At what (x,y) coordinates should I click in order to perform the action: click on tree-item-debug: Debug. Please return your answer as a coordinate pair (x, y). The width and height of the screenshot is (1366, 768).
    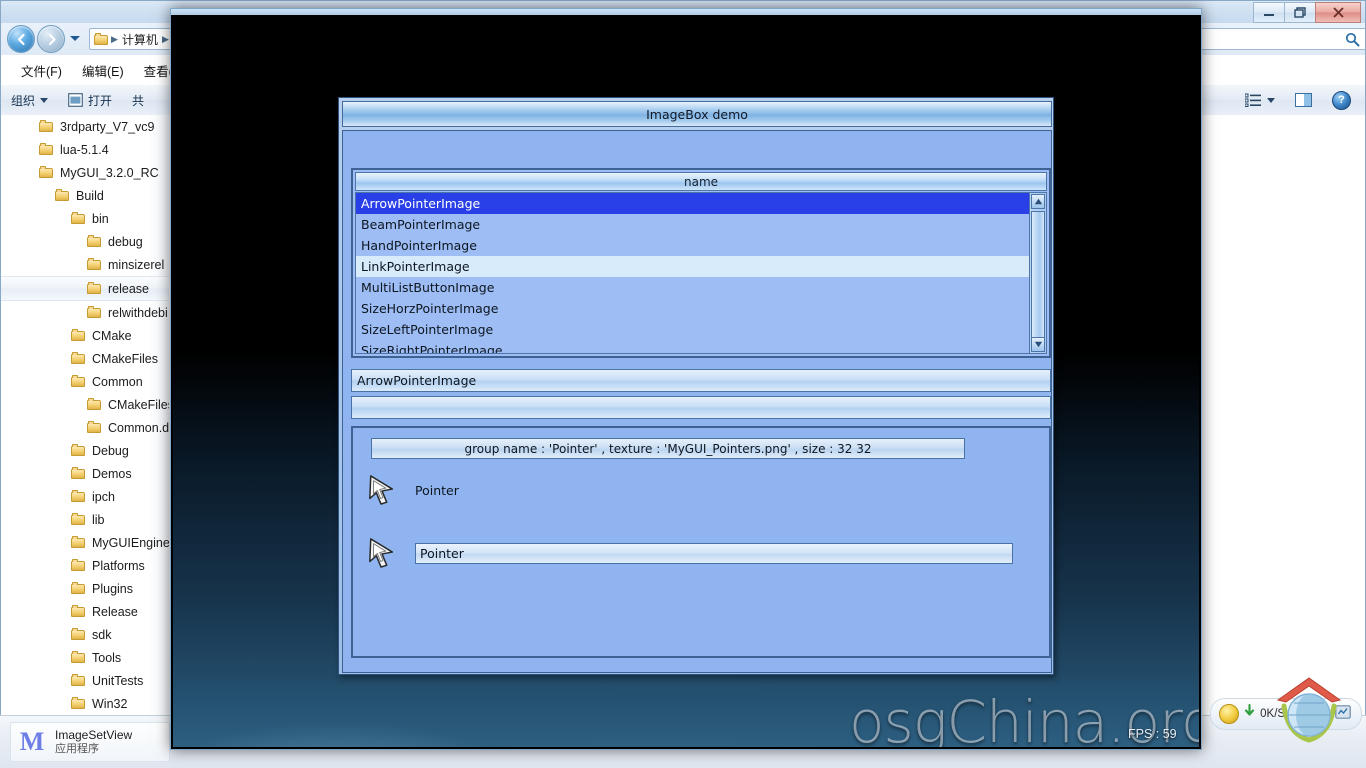
    Looking at the image, I should click on (85, 450).